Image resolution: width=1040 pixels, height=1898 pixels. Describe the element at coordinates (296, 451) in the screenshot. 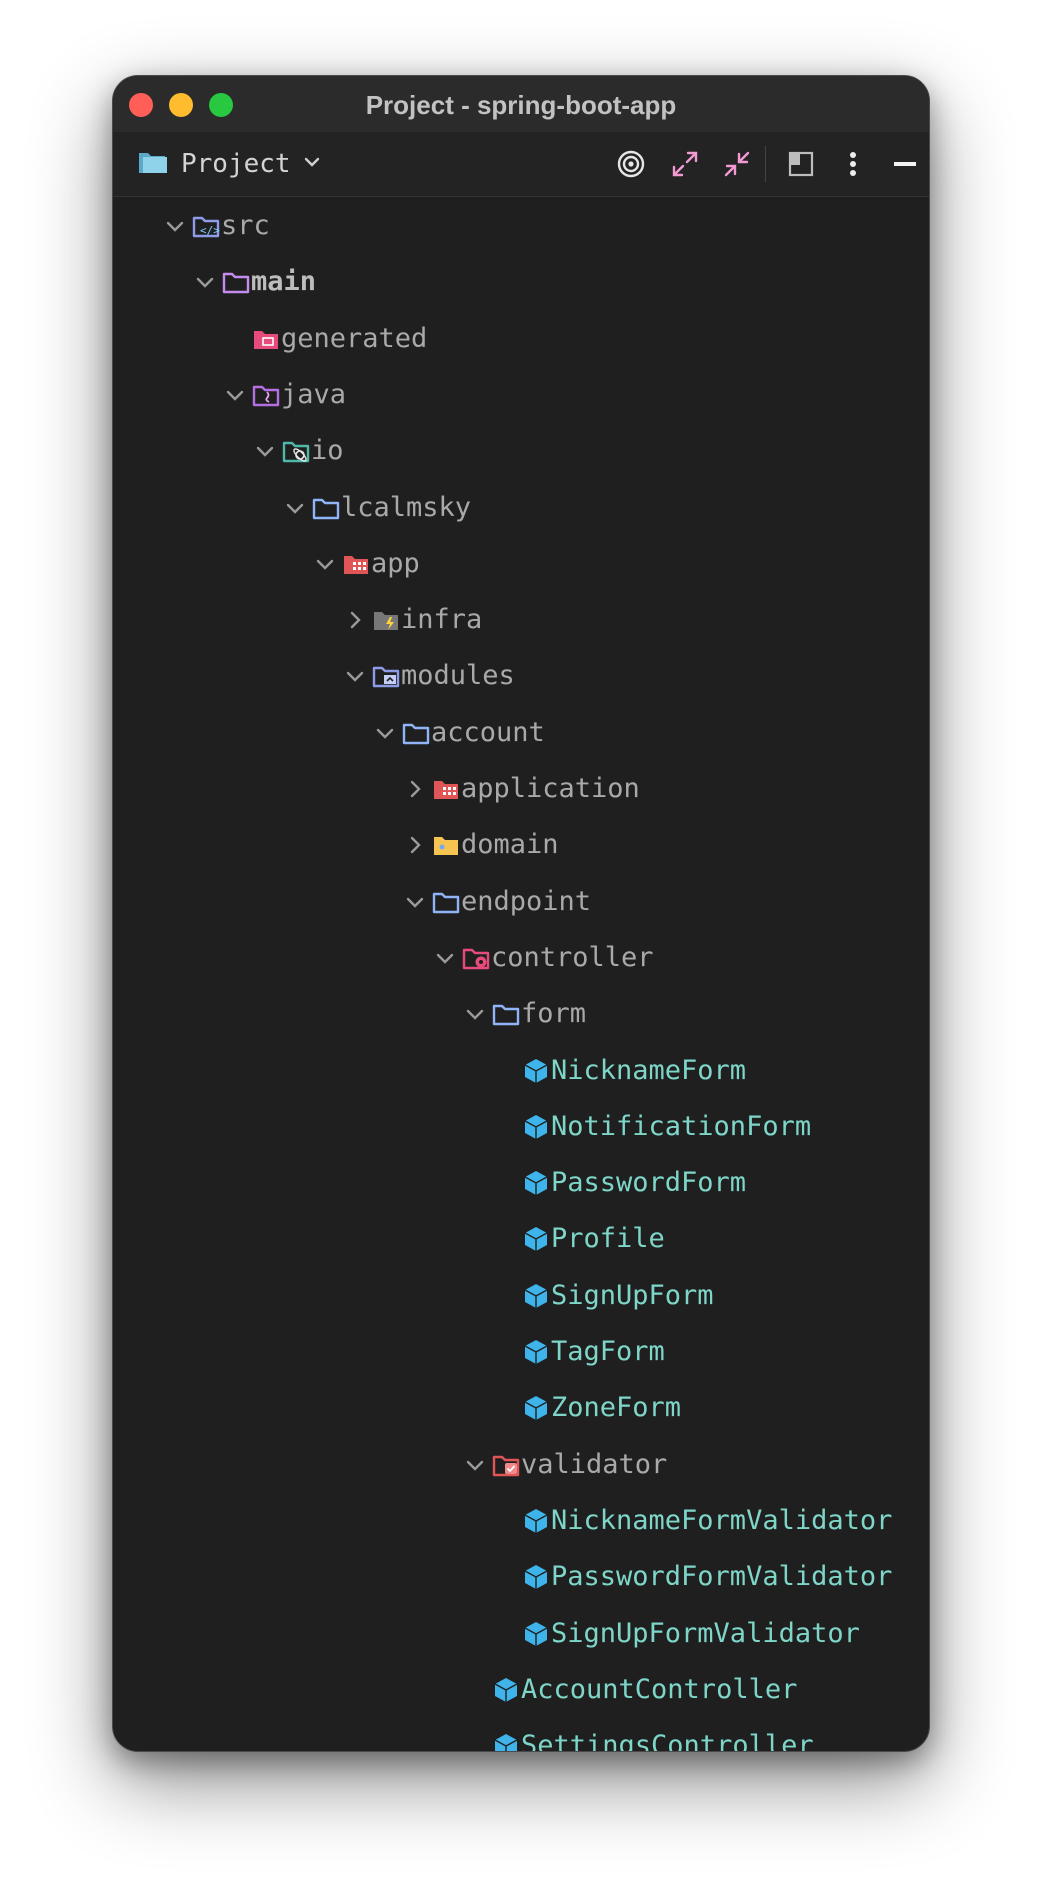

I see `package-folder-icon` at that location.